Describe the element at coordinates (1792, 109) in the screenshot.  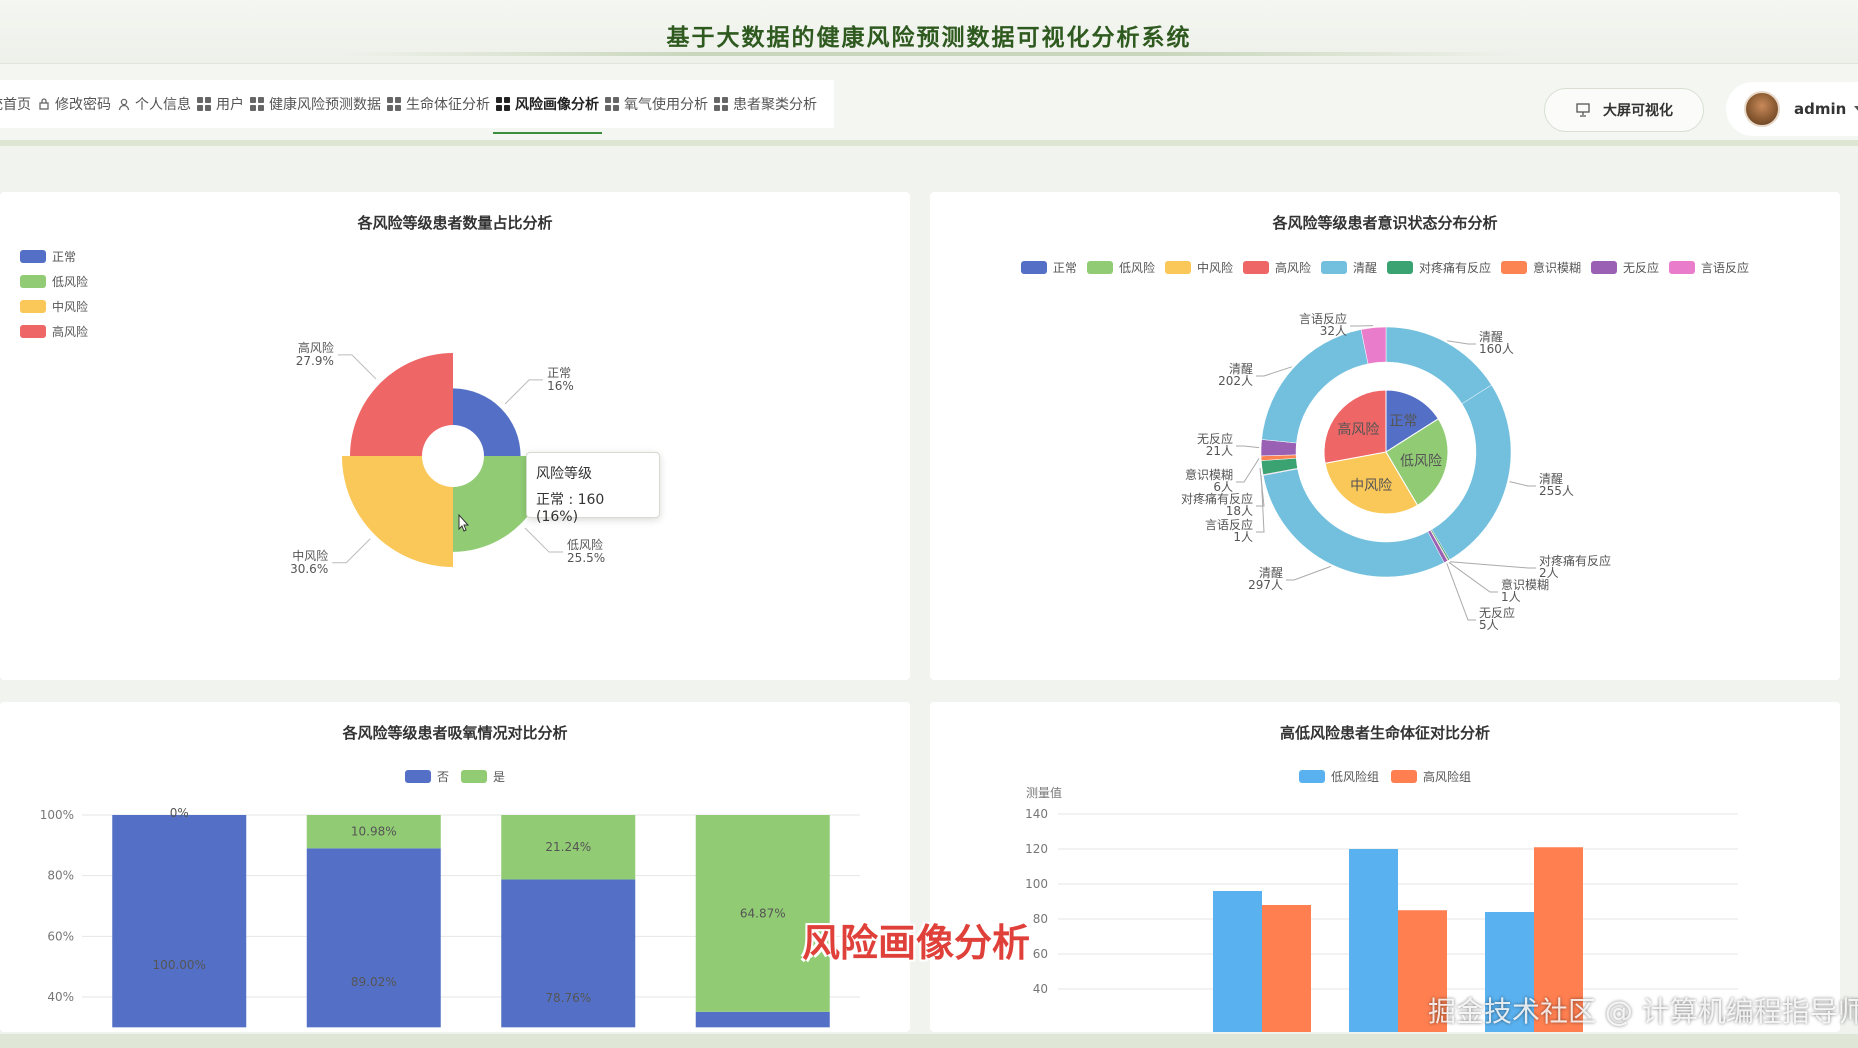
I see `user-menu: admin` at that location.